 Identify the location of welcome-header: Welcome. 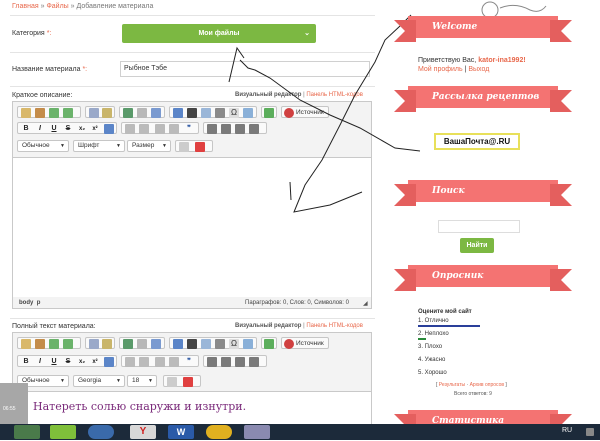
(483, 29).